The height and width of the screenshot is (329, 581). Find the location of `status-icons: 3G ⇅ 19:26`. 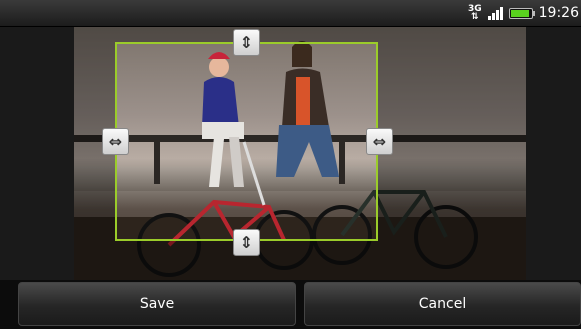

status-icons: 3G ⇅ 19:26 is located at coordinates (523, 13).